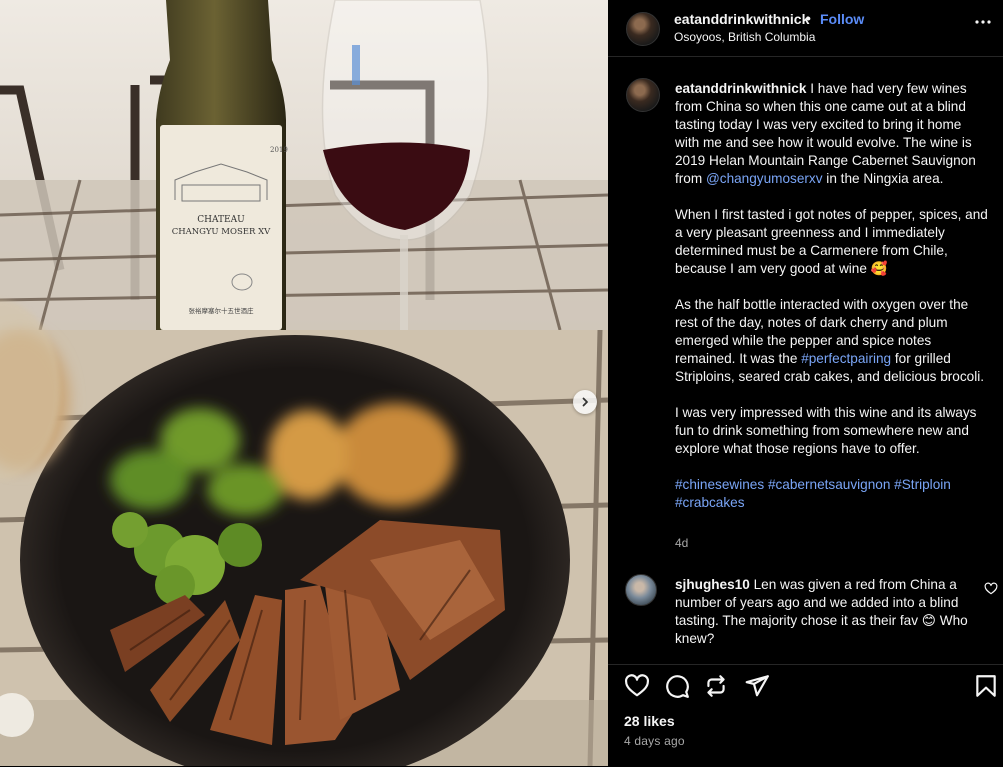  I want to click on svg-text: 2019, so click(279, 150).